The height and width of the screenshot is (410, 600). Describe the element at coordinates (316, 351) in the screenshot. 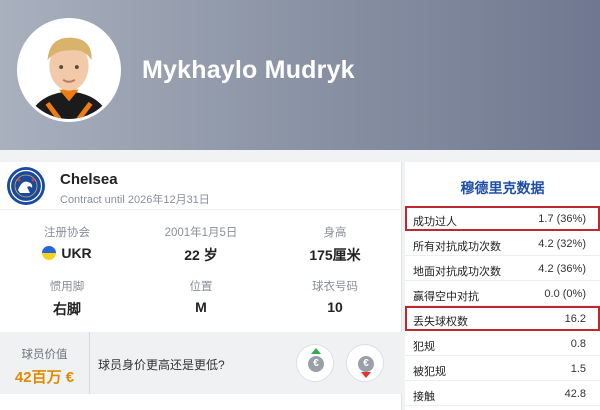

I see `arrow-up-icon` at that location.